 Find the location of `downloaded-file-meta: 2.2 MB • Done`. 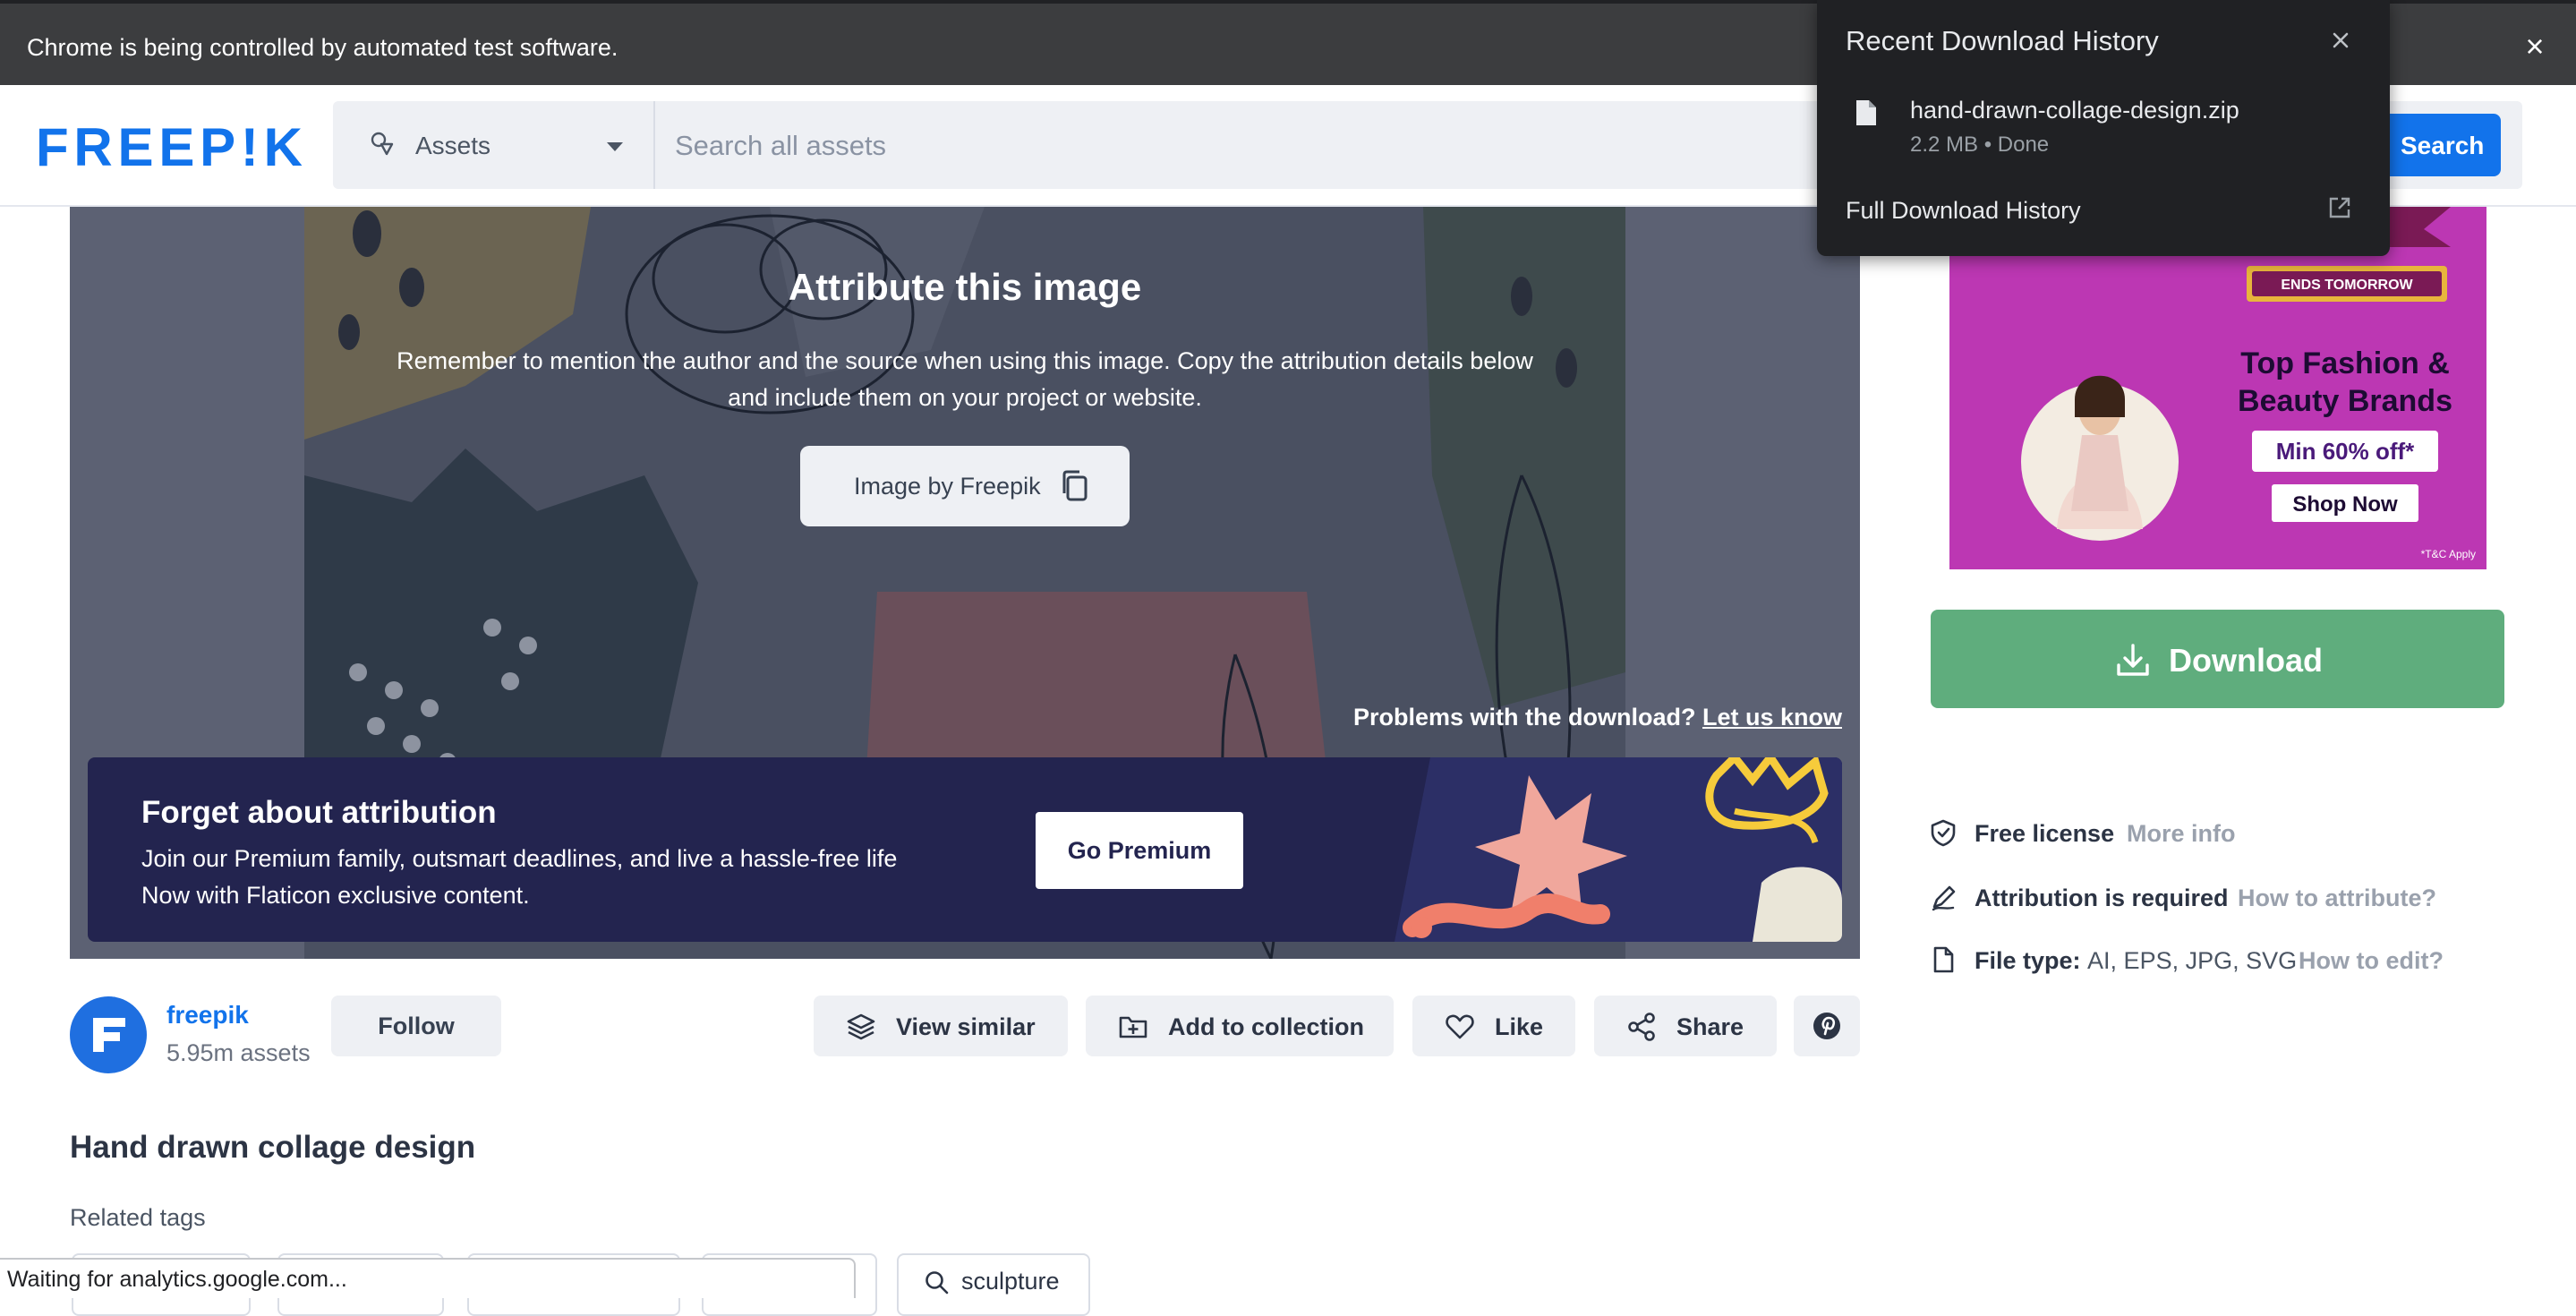

downloaded-file-meta: 2.2 MB • Done is located at coordinates (1980, 144).